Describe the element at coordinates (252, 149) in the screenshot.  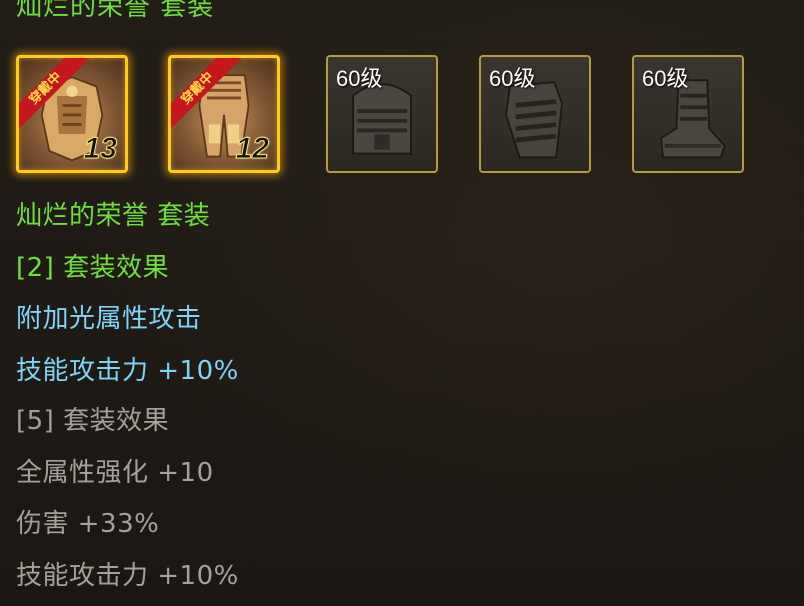
I see `enhance-level: 12` at that location.